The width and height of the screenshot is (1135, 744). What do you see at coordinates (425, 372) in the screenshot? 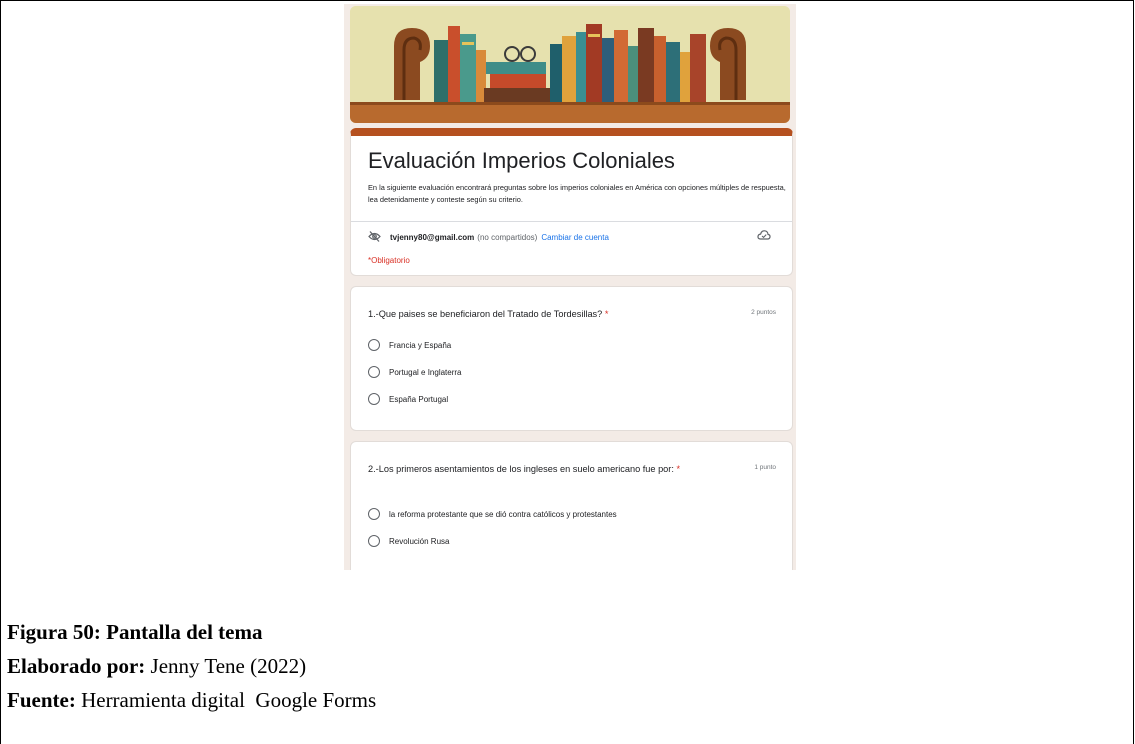
I see `option-label: Portugal e Inglaterra` at bounding box center [425, 372].